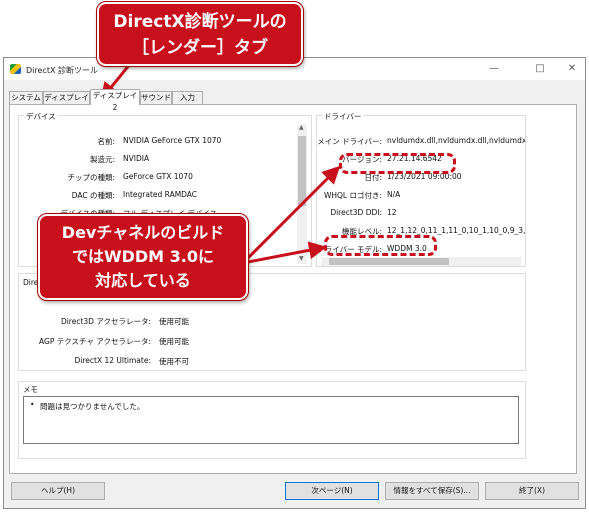 Image resolution: width=589 pixels, height=512 pixels. What do you see at coordinates (172, 140) in the screenshot?
I see `device-name-value: NVIDIA GeForce GTX 1070` at bounding box center [172, 140].